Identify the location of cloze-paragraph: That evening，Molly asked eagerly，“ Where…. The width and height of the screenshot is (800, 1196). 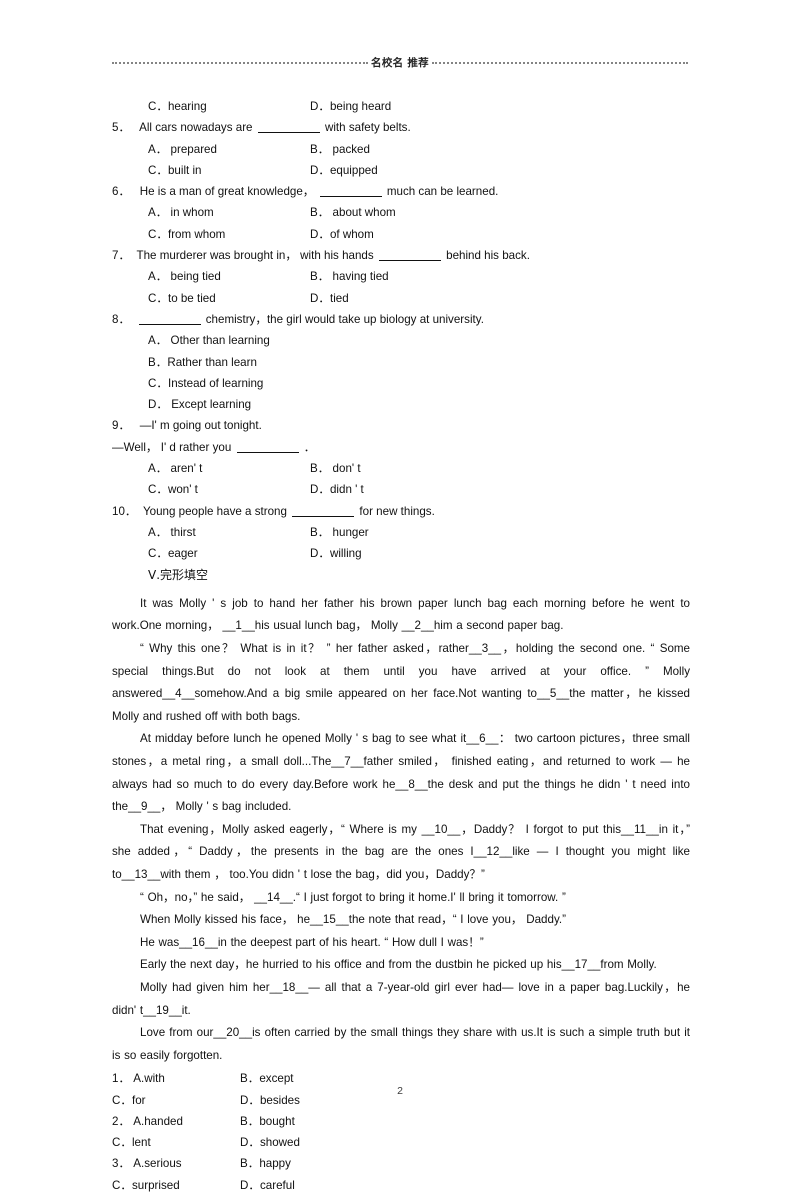
(401, 851).